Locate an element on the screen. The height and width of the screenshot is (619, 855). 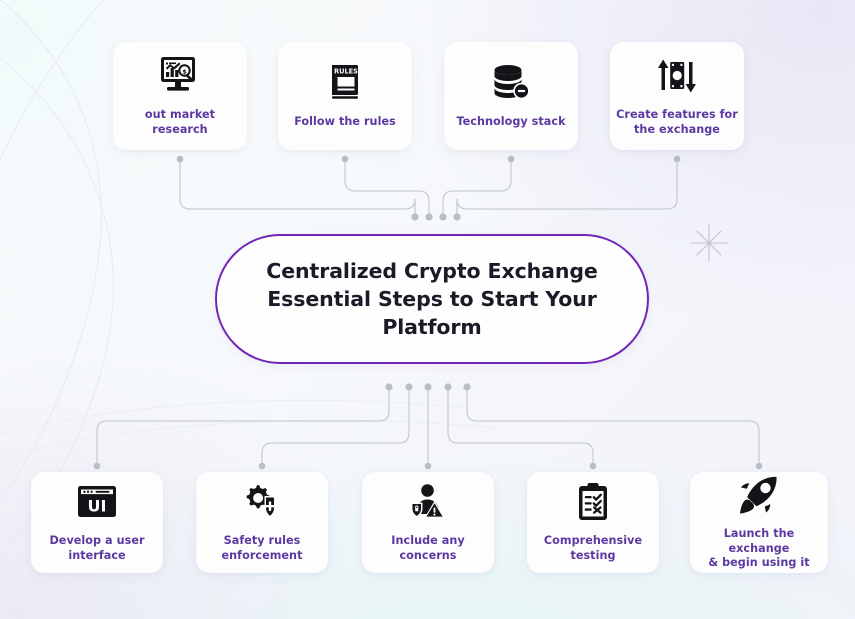
step-card-develop-user-interface: UI Develop a user interface is located at coordinates (97, 522).